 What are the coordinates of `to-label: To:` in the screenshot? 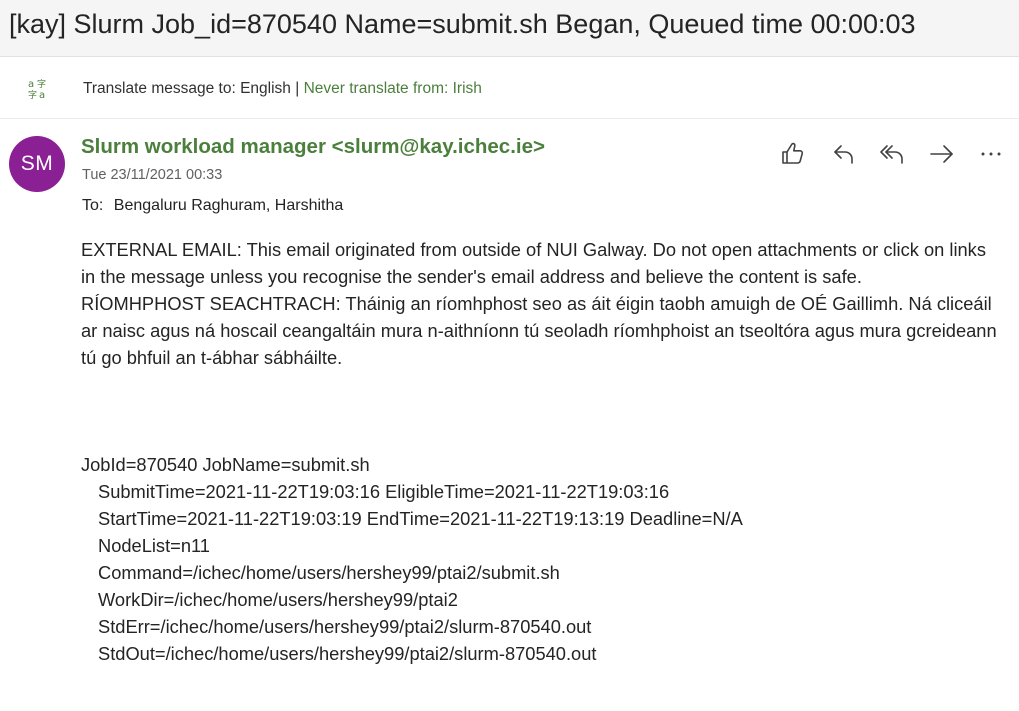 It's located at (93, 205).